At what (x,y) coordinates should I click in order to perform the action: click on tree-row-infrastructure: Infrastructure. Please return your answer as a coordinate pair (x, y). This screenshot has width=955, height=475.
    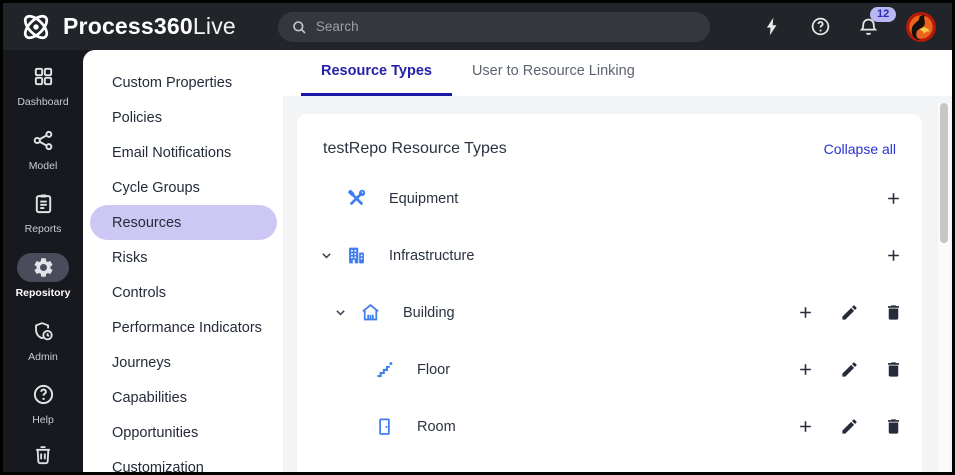
    Looking at the image, I should click on (609, 255).